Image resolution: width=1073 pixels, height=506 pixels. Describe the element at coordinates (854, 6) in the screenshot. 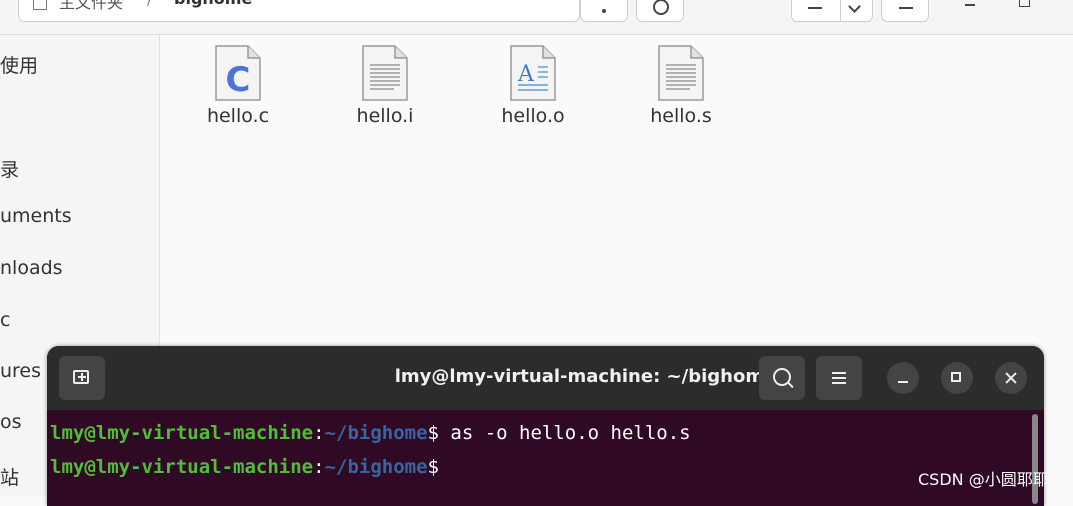

I see `chevron-down-icon` at that location.